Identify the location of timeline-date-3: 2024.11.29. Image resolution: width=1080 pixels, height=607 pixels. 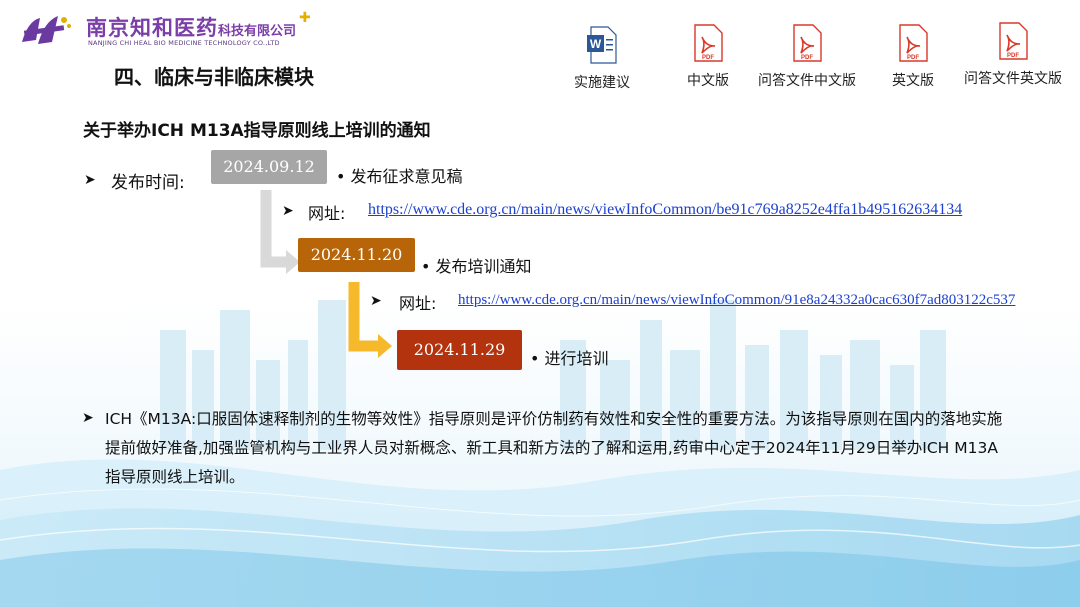
(459, 350).